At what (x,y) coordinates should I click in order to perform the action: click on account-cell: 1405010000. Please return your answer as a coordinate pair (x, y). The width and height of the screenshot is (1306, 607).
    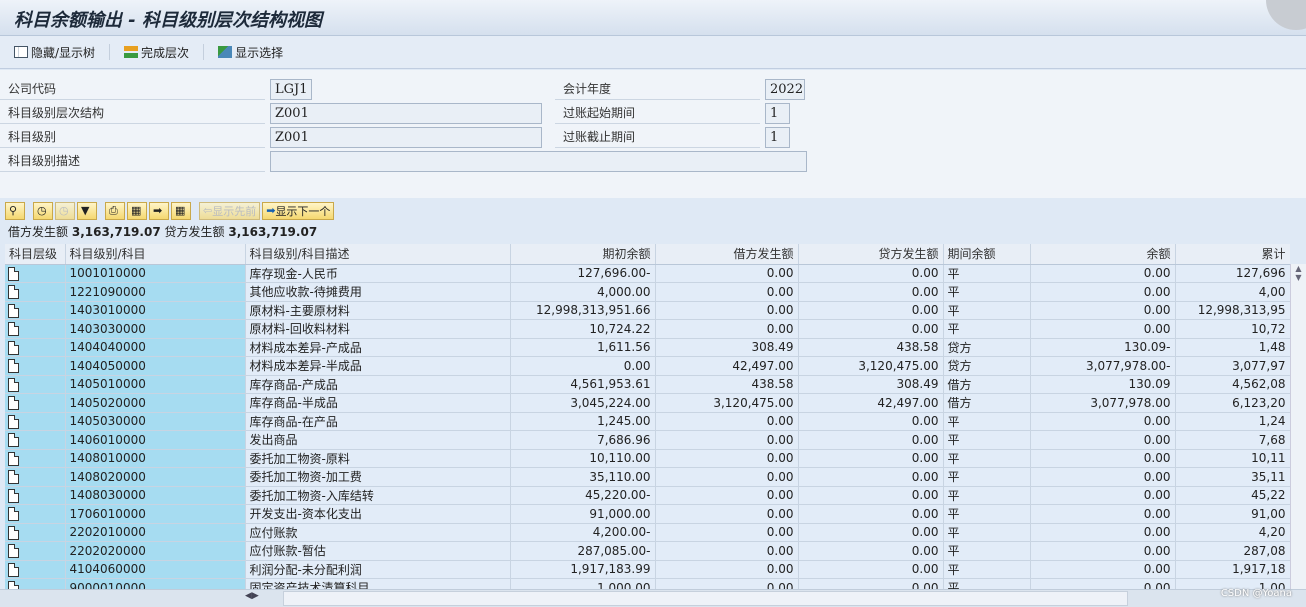
    Looking at the image, I should click on (155, 384).